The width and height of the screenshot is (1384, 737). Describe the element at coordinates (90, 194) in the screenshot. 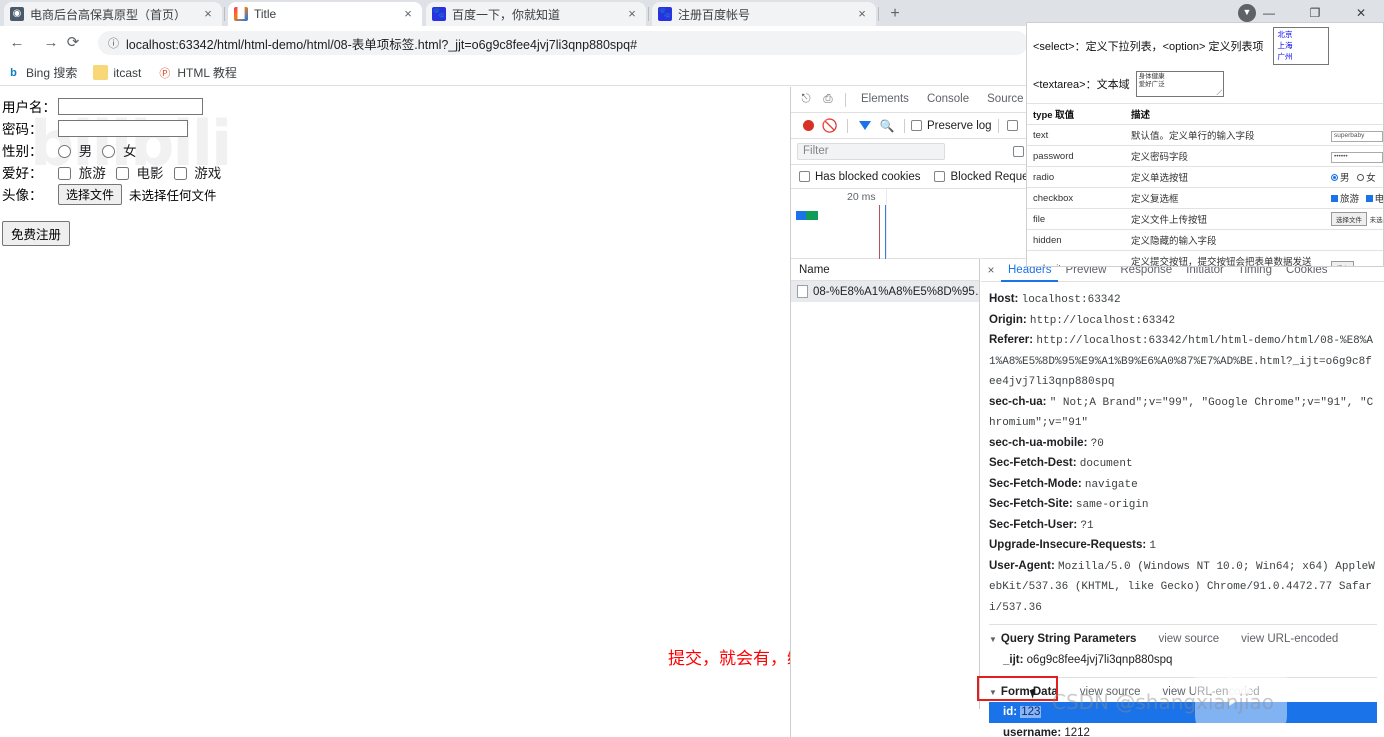

I see `choose-file-button: 选择文件` at that location.